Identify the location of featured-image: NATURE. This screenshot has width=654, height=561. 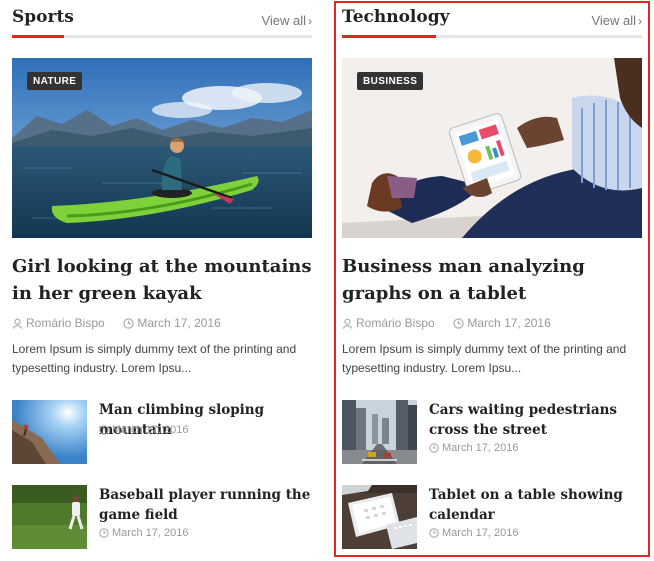
(162, 148).